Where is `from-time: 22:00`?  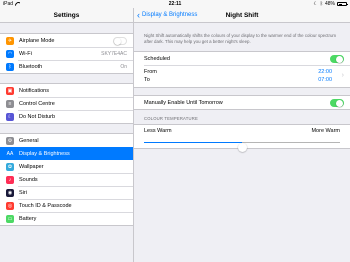 from-time: 22:00 is located at coordinates (325, 72).